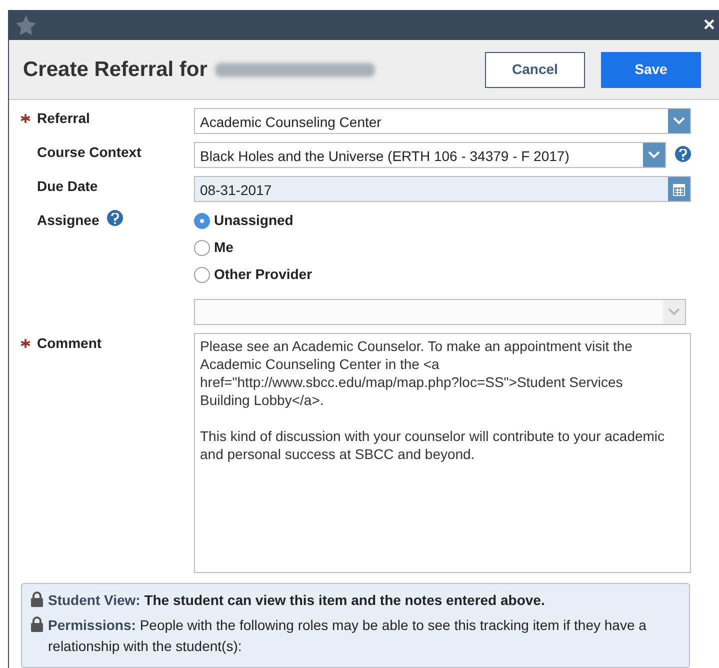 This screenshot has height=668, width=719. I want to click on date-field: 08-31-2017, so click(442, 189).